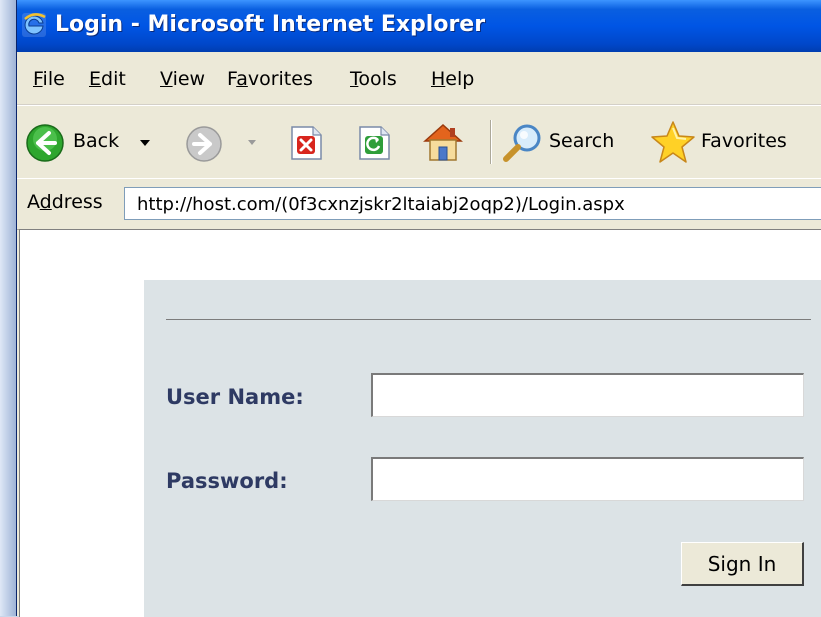 The height and width of the screenshot is (617, 821). Describe the element at coordinates (742, 564) in the screenshot. I see `sign-in-button: Sign In` at that location.